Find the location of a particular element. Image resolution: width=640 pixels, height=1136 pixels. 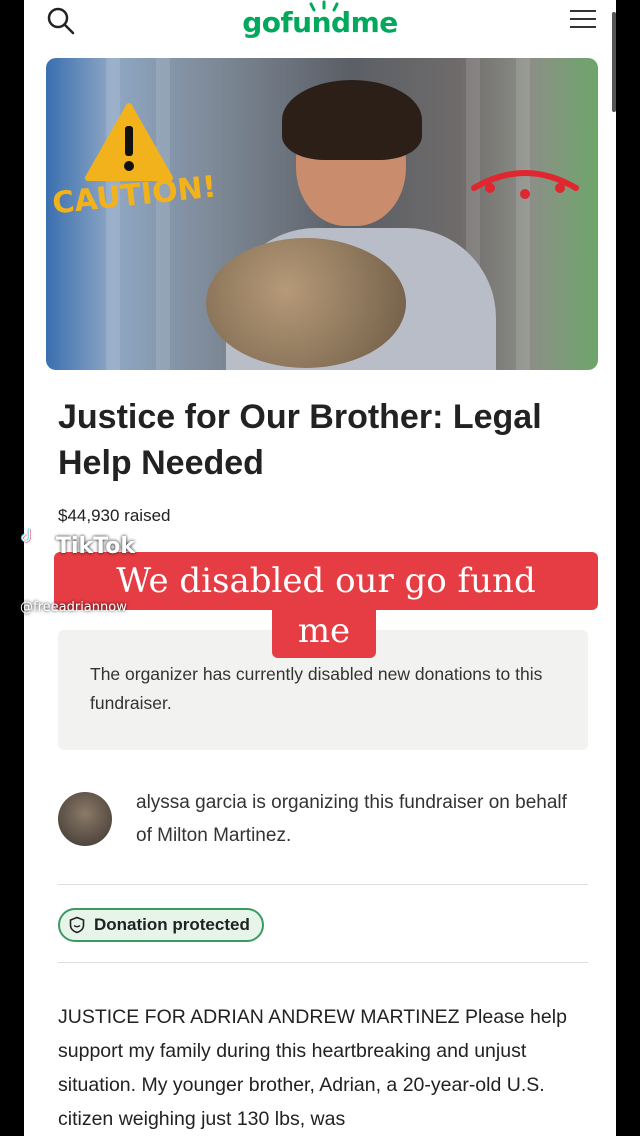

person-hair is located at coordinates (352, 120).